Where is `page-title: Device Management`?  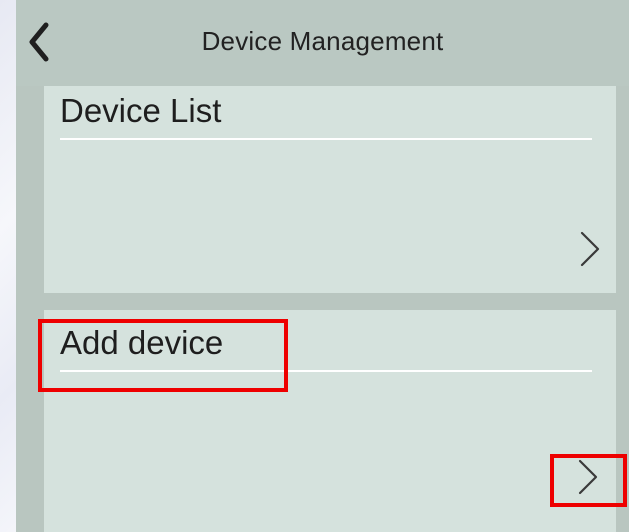 page-title: Device Management is located at coordinates (322, 41).